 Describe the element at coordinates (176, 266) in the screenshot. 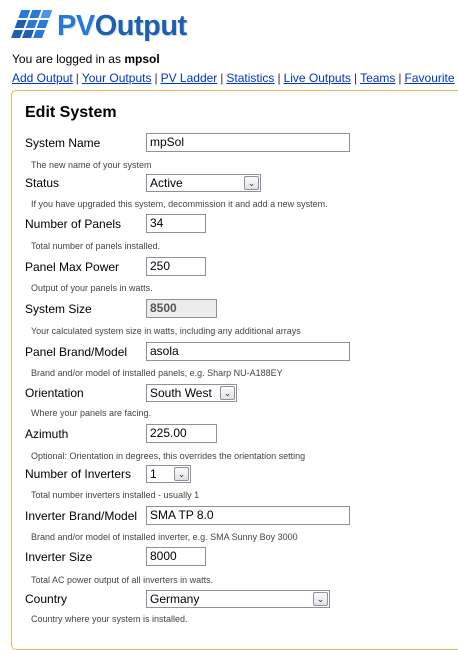

I see `panel-max-power-input: 250` at that location.